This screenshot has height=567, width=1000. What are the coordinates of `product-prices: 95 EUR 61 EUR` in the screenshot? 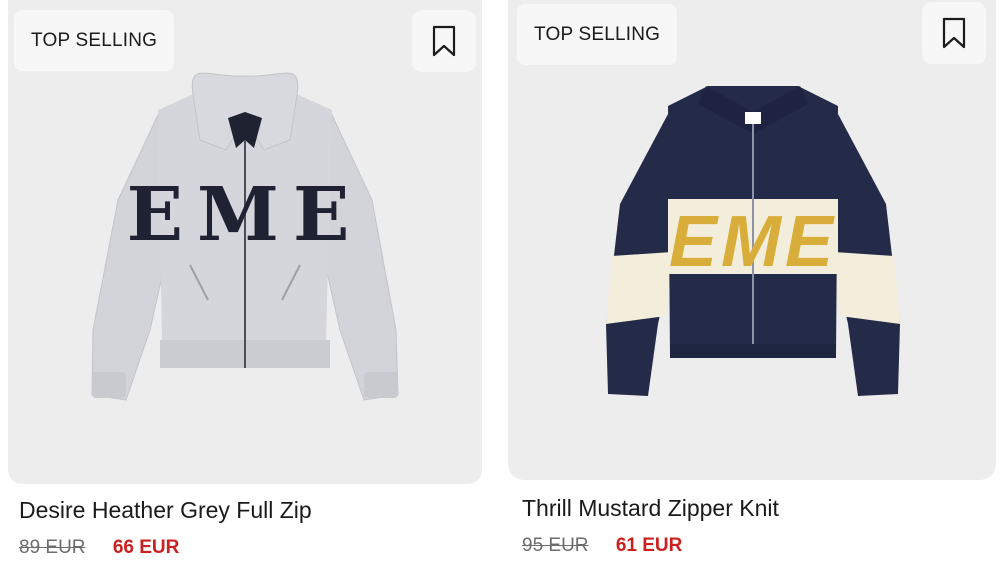 It's located at (602, 546).